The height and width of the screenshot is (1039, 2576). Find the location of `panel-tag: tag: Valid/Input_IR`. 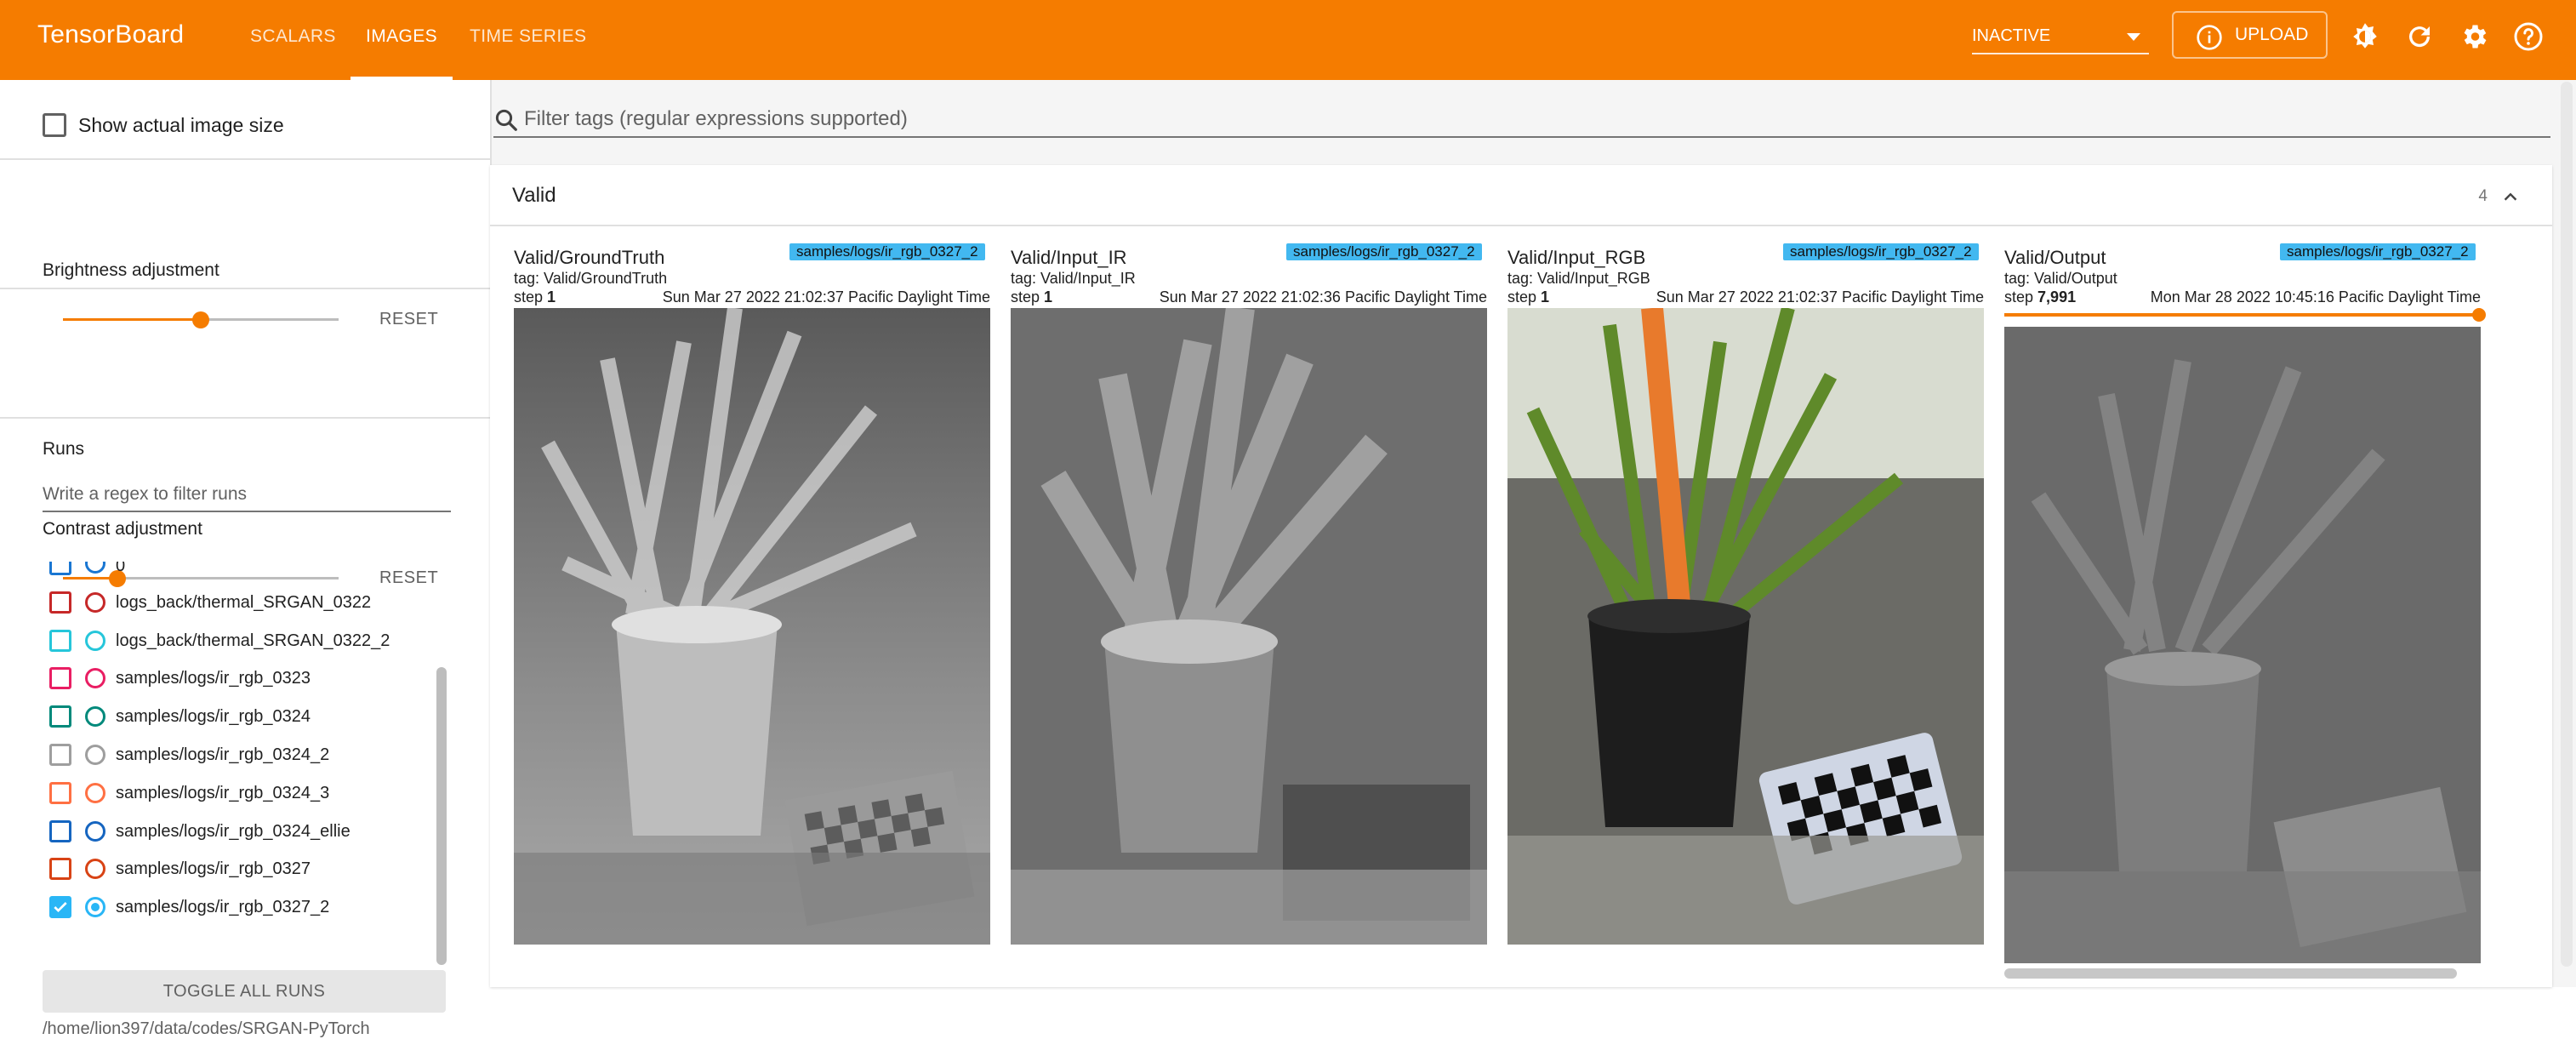

panel-tag: tag: Valid/Input_IR is located at coordinates (1073, 278).